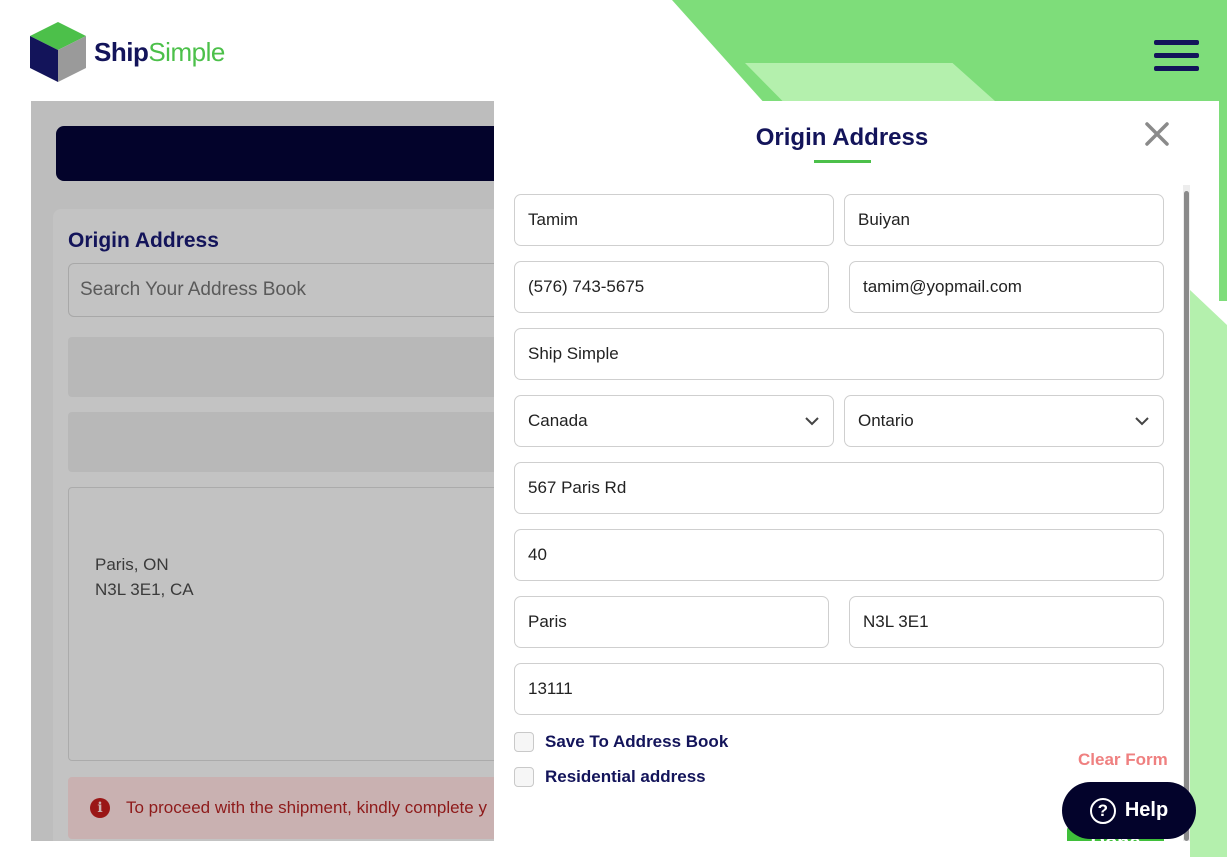  Describe the element at coordinates (1102, 810) in the screenshot. I see `question-circle-icon: ?` at that location.